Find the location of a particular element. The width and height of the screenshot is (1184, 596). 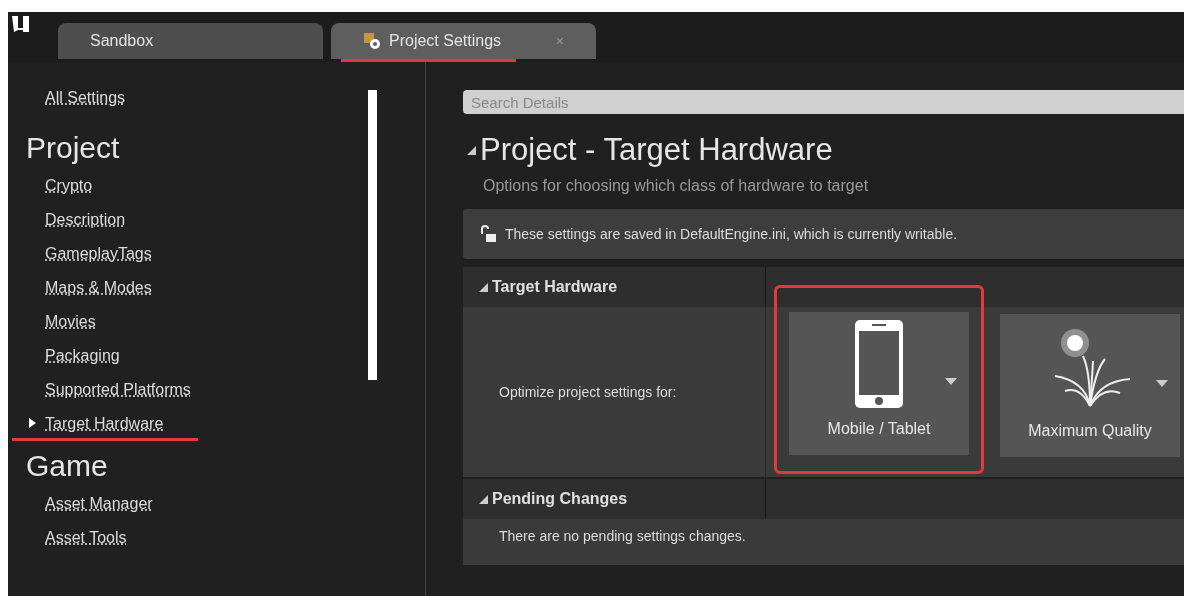

all-settings-link: All Settings is located at coordinates (85, 98).